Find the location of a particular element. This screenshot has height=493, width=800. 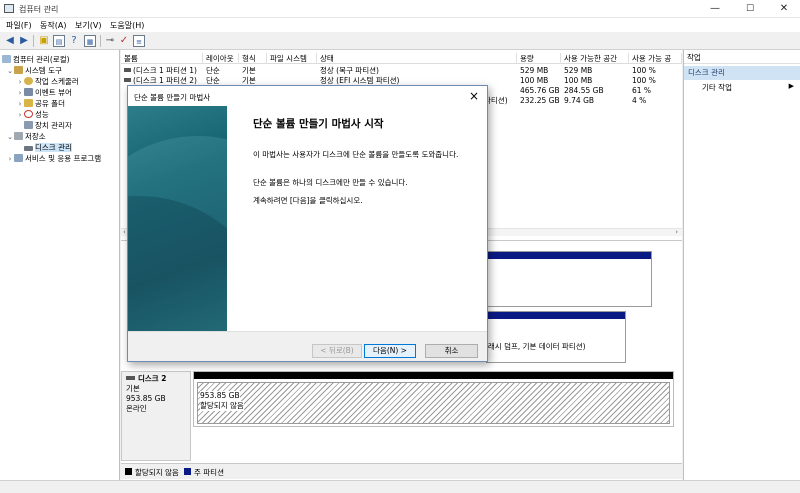

connect-icon: ⊸ is located at coordinates (110, 41).